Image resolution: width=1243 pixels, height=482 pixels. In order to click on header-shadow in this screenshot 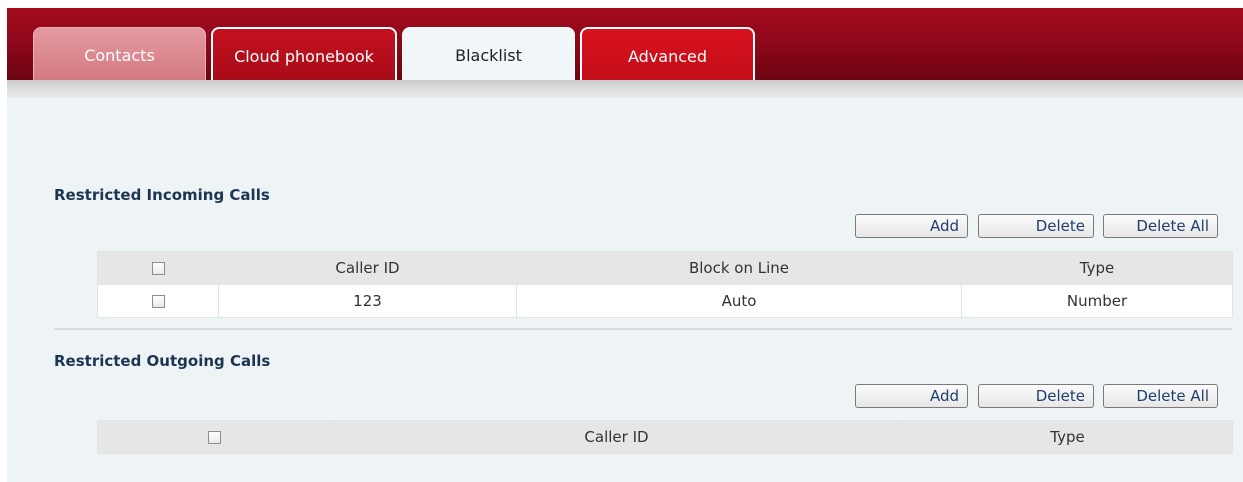, I will do `click(625, 89)`.